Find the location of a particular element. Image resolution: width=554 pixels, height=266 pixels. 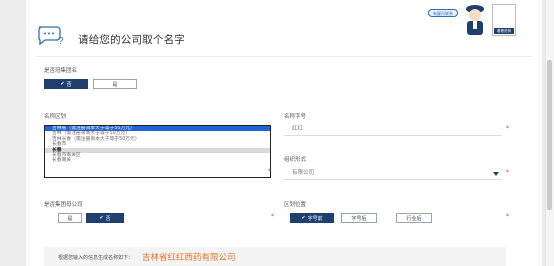

result-prefix: 根据您输入的信息生成名称如下： is located at coordinates (96, 258).